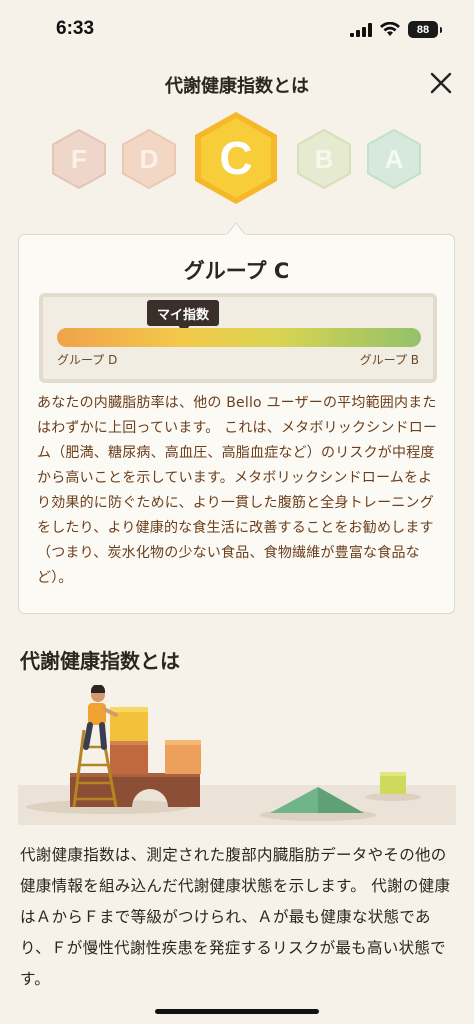  Describe the element at coordinates (183, 317) in the screenshot. I see `my-index-tag: マイ指数` at that location.